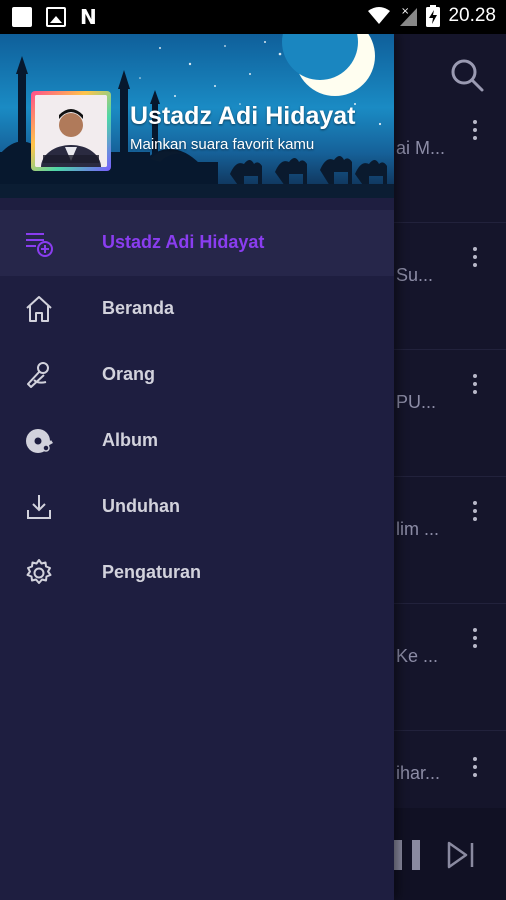  I want to click on drawer-header-title: Ustadz Adi Hidayat, so click(243, 116).